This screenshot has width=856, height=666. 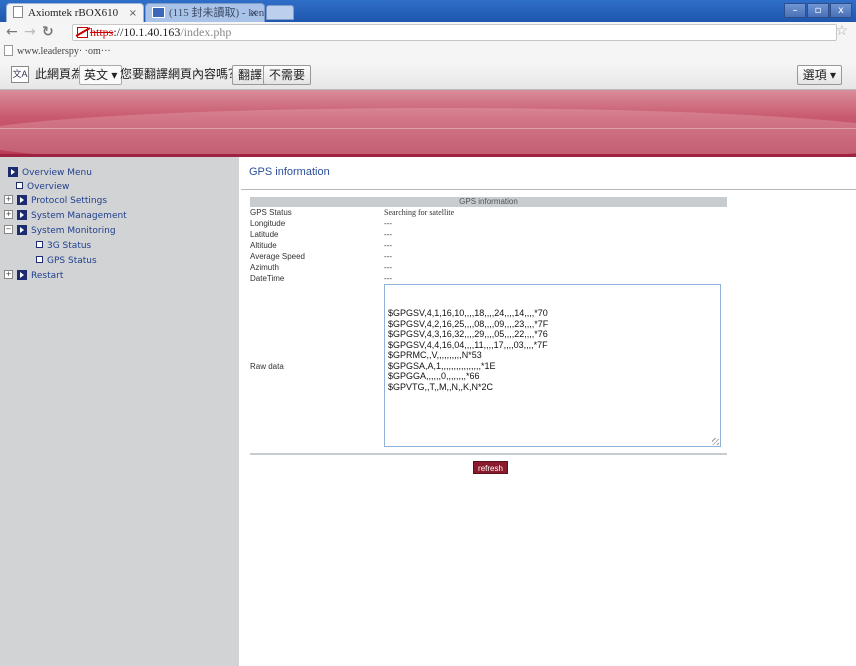 What do you see at coordinates (278, 256) in the screenshot?
I see `field-label: Average Speed` at bounding box center [278, 256].